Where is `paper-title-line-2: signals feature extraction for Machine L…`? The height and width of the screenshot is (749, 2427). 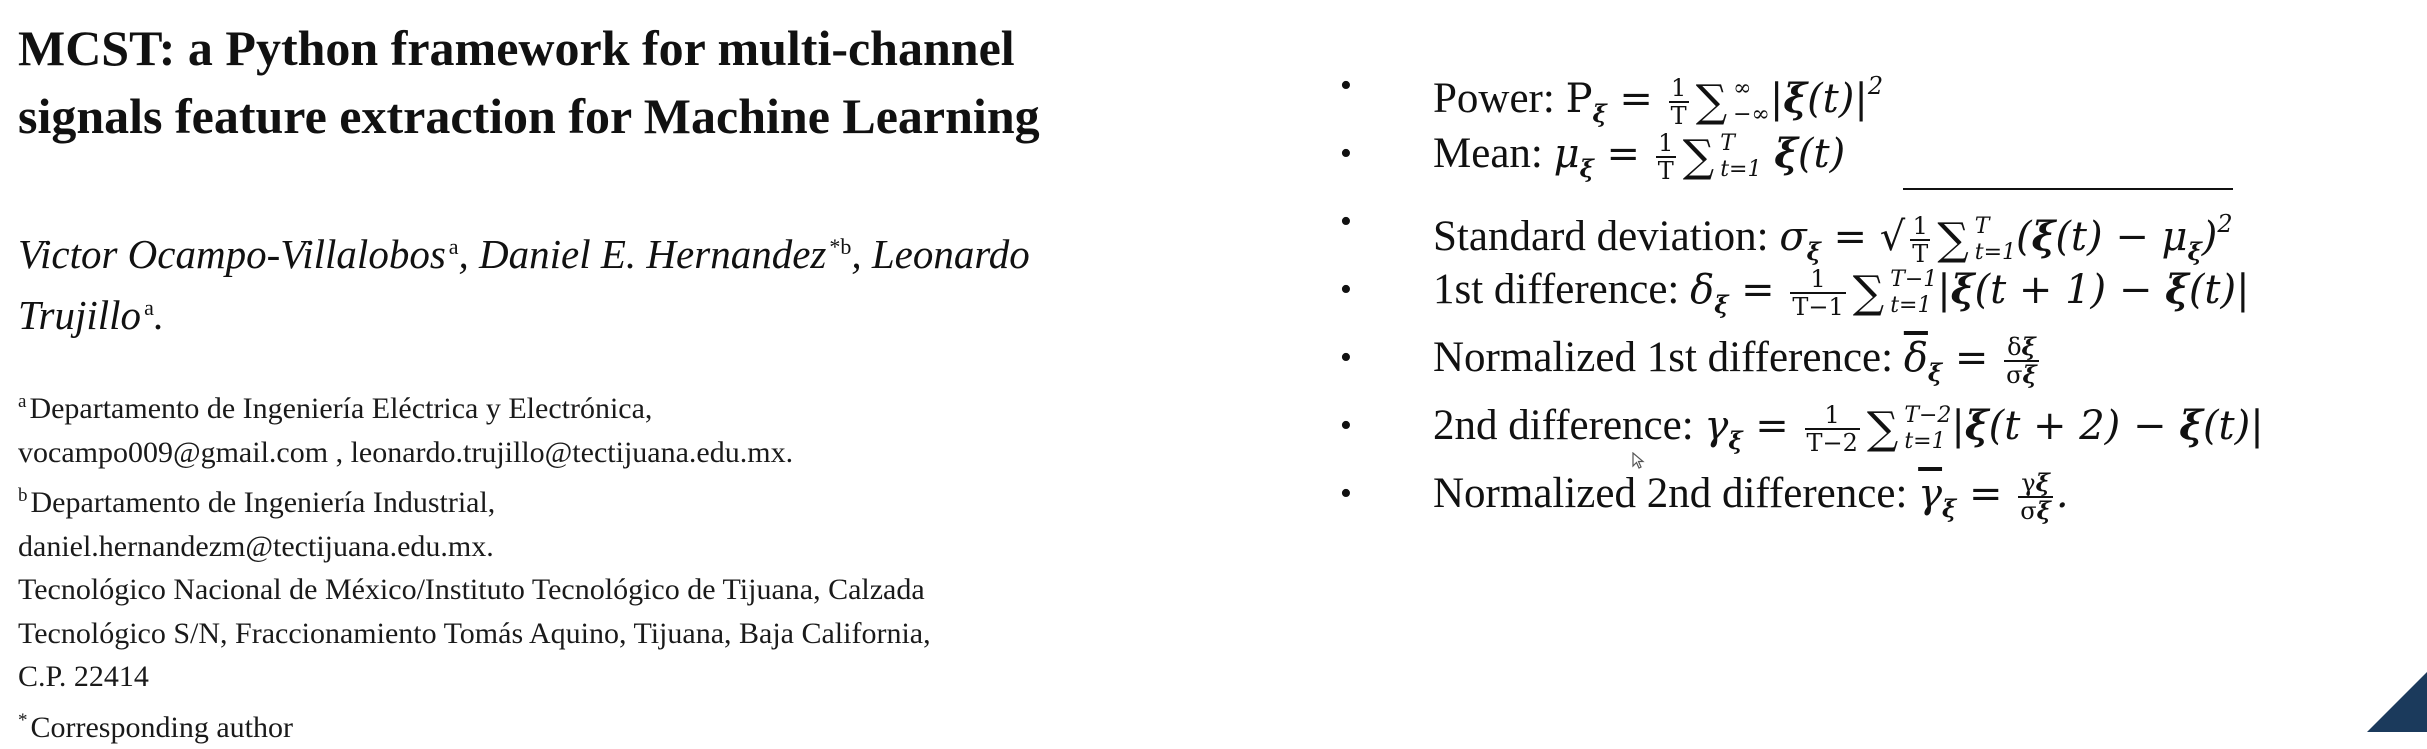
paper-title-line-2: signals feature extraction for Machine L… is located at coordinates (608, 116).